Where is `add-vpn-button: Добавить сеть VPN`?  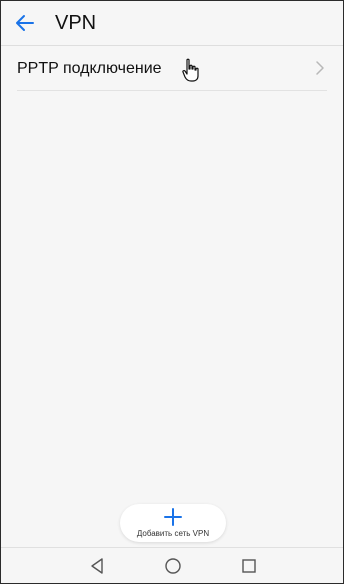 add-vpn-button: Добавить сеть VPN is located at coordinates (173, 523).